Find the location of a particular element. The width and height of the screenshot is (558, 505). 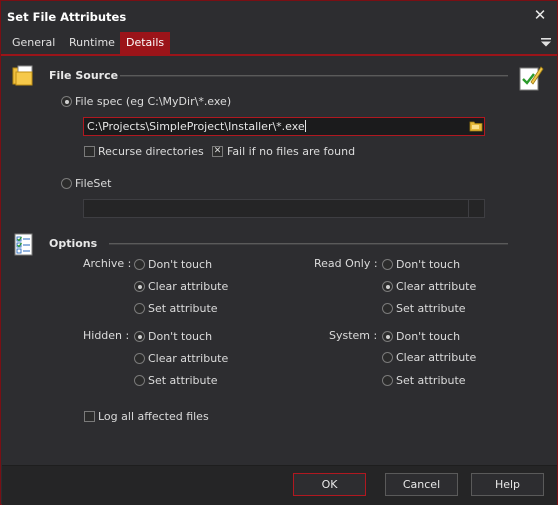

read-only-clear-radio is located at coordinates (387, 286).